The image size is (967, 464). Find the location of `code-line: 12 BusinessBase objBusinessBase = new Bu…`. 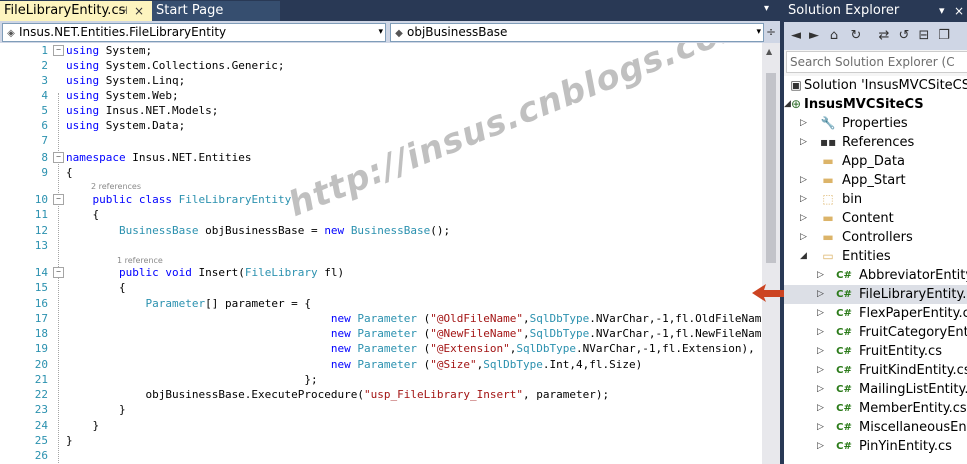

code-line: 12 BusinessBase objBusinessBase = new Bu… is located at coordinates (381, 230).